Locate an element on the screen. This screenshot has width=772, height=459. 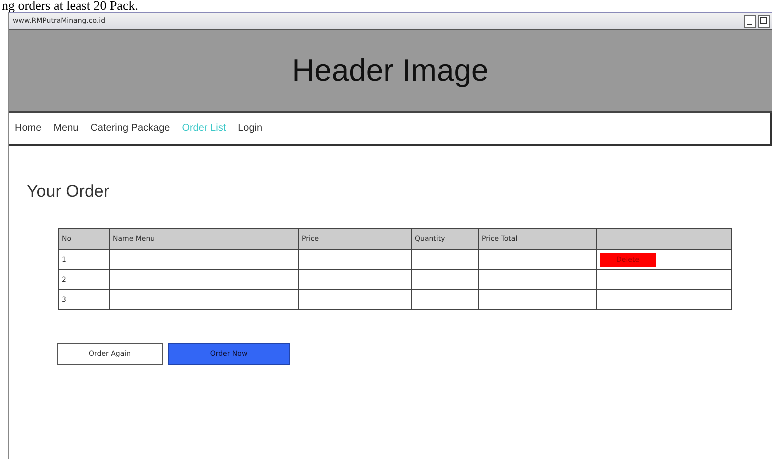
page-heading: Your Order is located at coordinates (69, 192).